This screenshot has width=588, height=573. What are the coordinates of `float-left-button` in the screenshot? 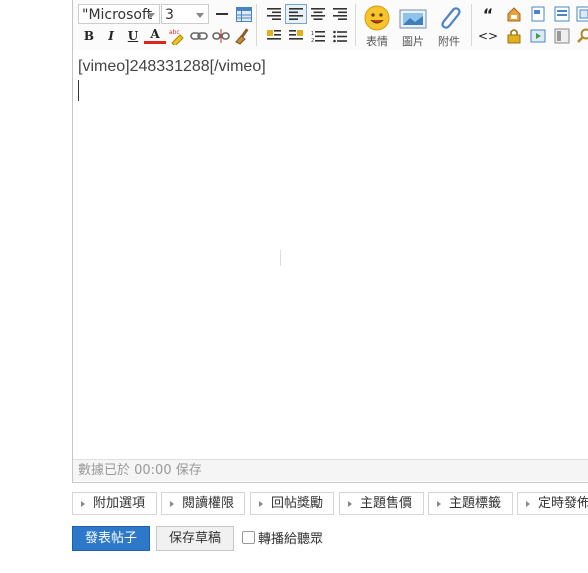 It's located at (274, 36).